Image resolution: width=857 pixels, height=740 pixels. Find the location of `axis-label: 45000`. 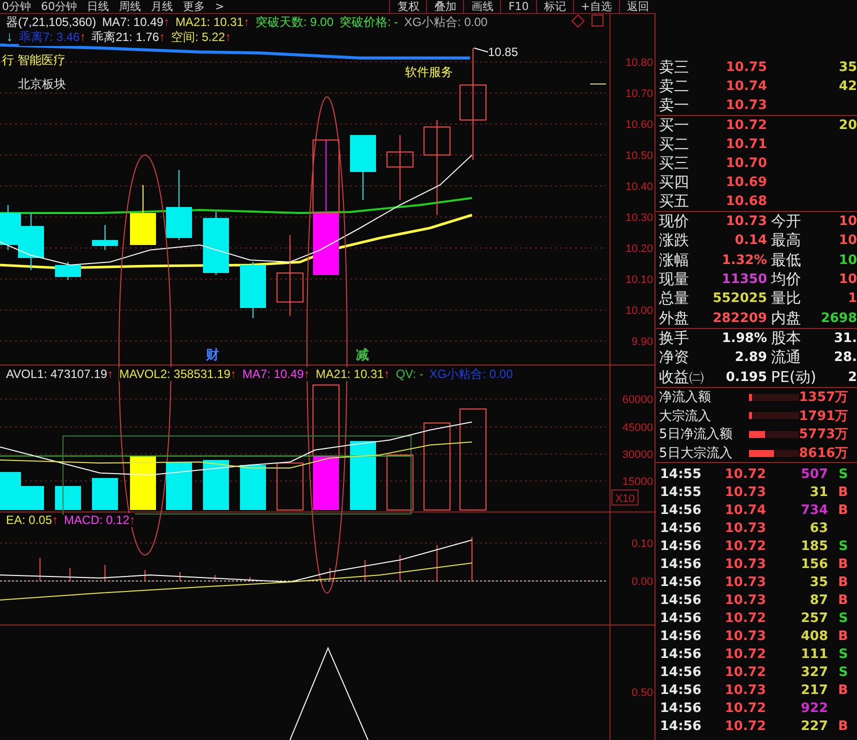

axis-label: 45000 is located at coordinates (637, 428).